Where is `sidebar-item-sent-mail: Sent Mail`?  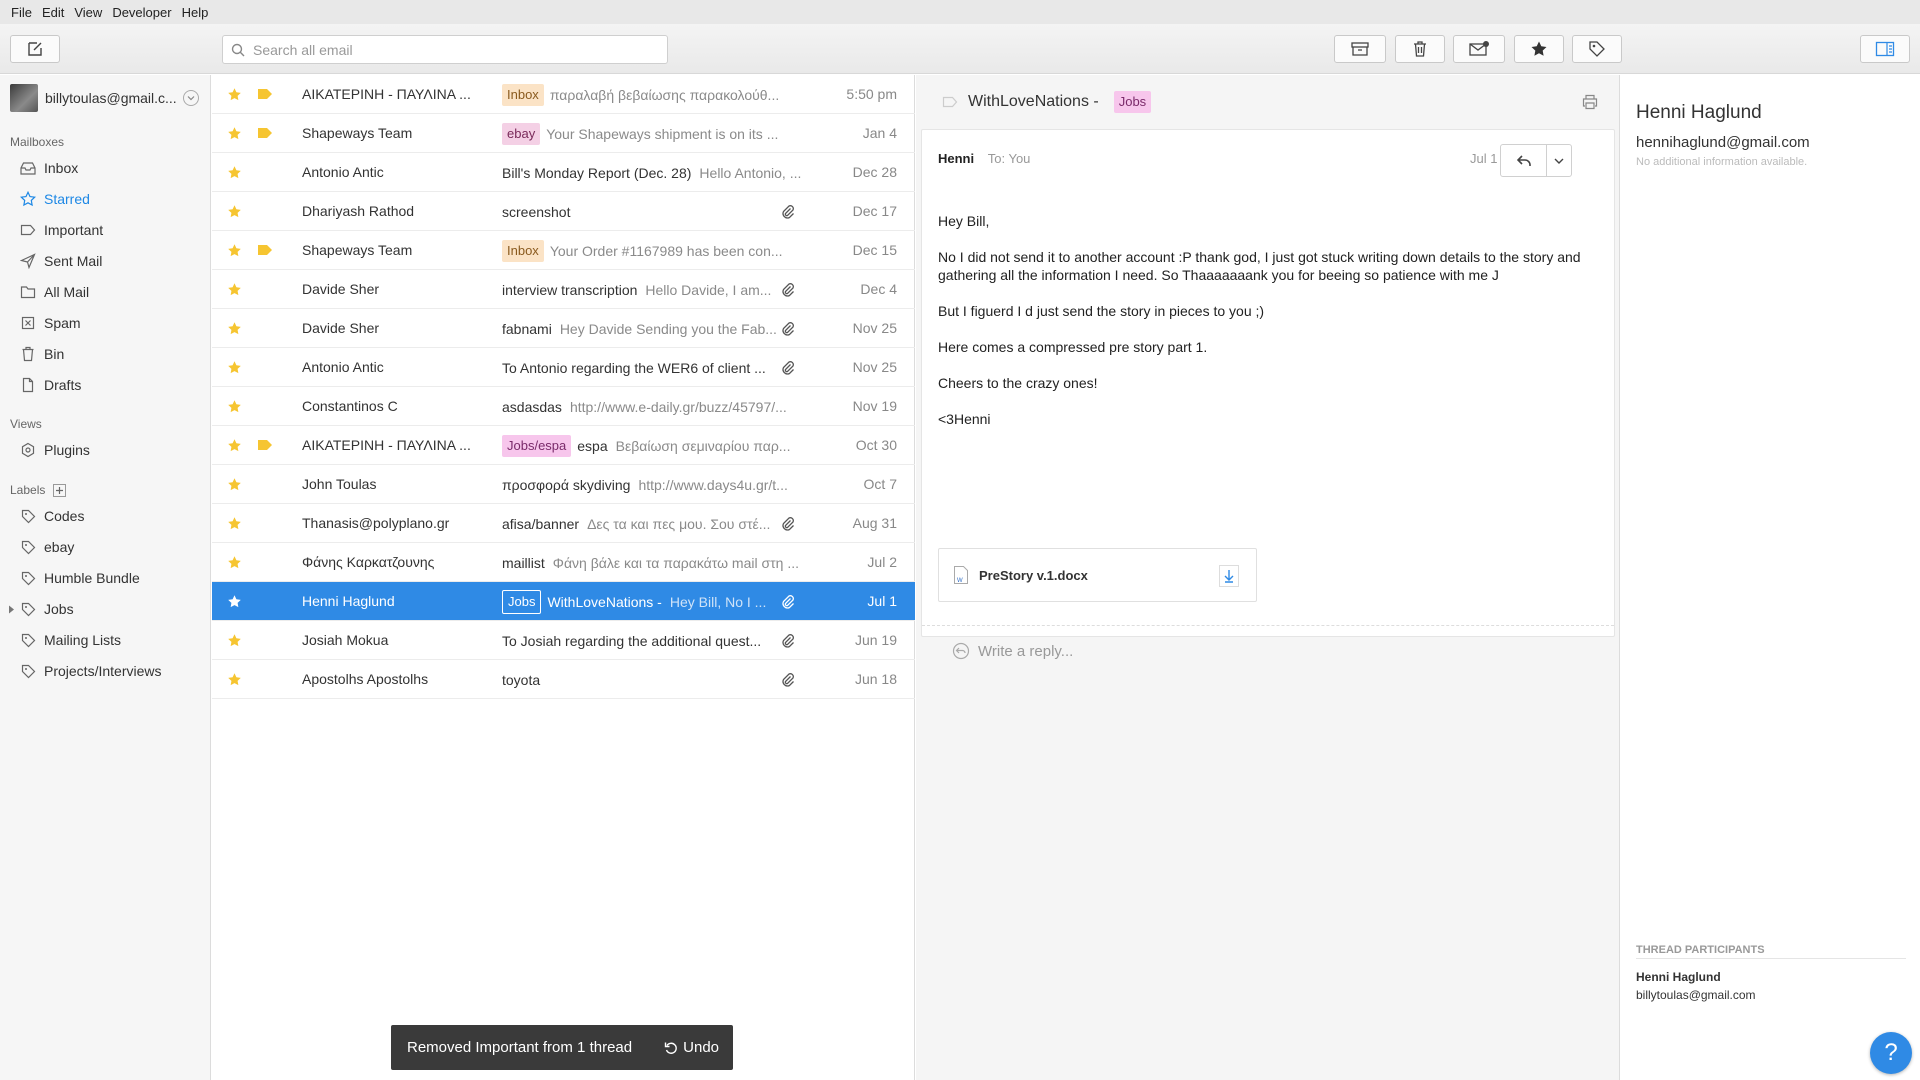
sidebar-item-sent-mail: Sent Mail is located at coordinates (112, 261).